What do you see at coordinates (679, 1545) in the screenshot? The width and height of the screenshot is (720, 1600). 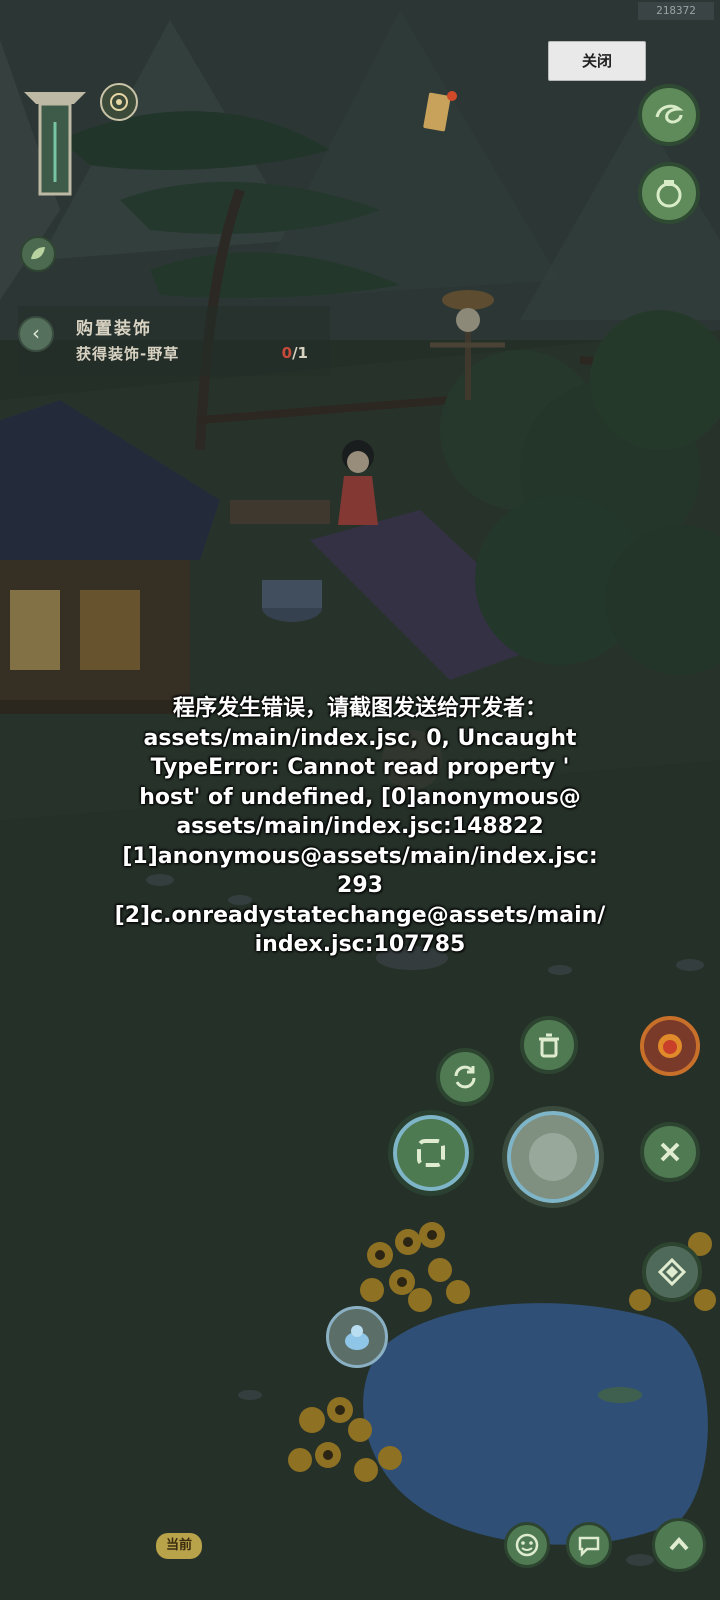 I see `up-arrow-icon` at bounding box center [679, 1545].